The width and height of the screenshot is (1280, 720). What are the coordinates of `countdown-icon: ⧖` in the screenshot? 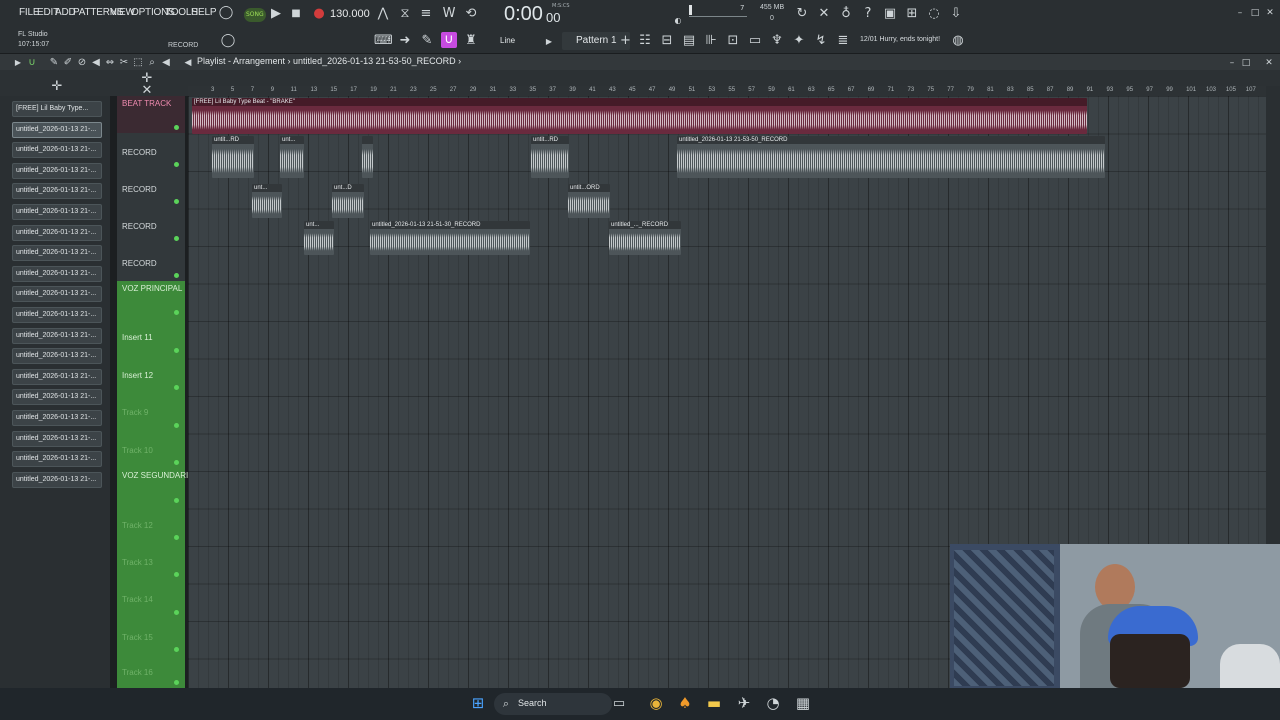 It's located at (405, 14).